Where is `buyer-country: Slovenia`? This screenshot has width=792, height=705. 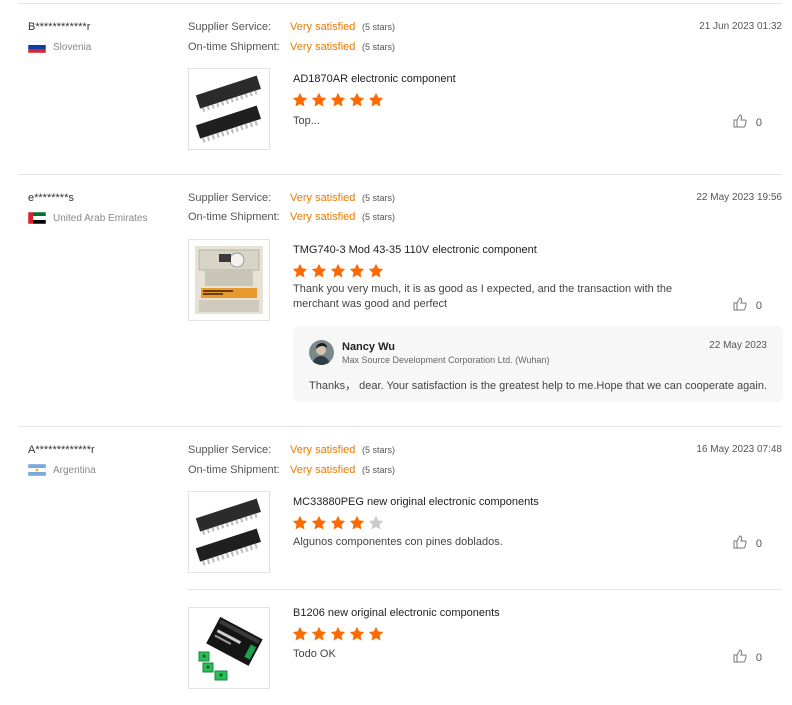 buyer-country: Slovenia is located at coordinates (59, 47).